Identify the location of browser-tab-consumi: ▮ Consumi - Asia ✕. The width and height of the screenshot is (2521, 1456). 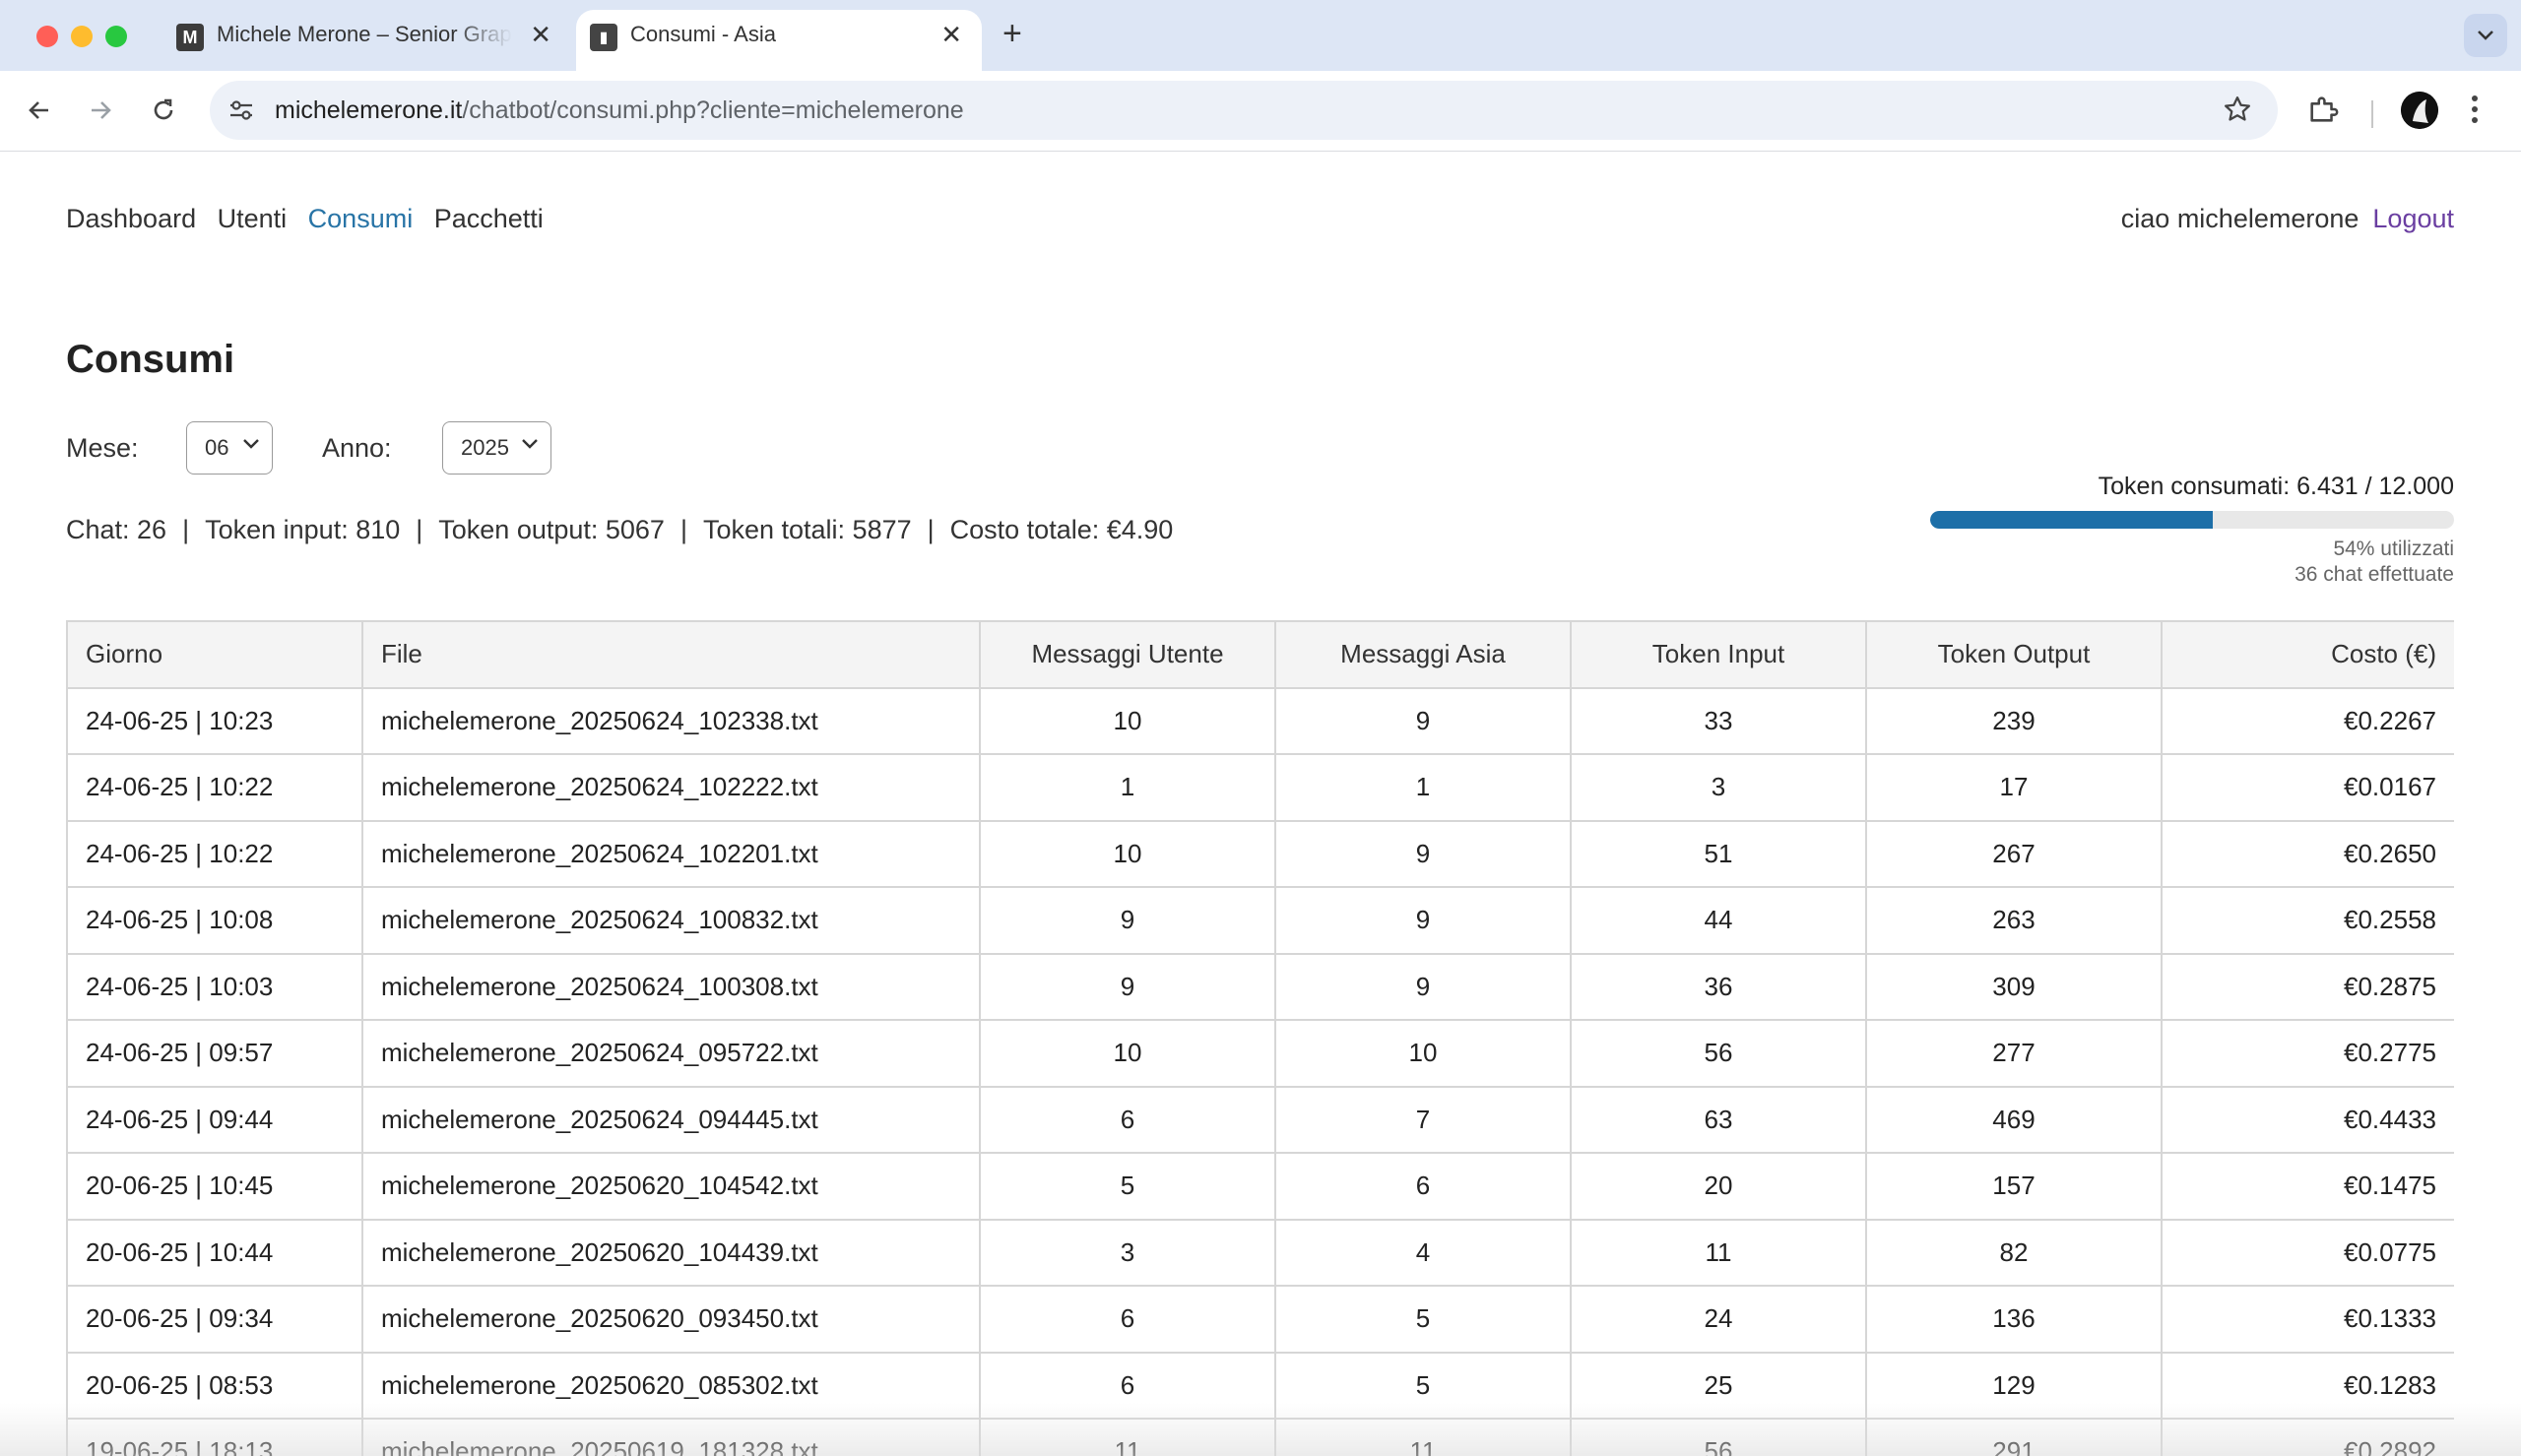
(779, 40).